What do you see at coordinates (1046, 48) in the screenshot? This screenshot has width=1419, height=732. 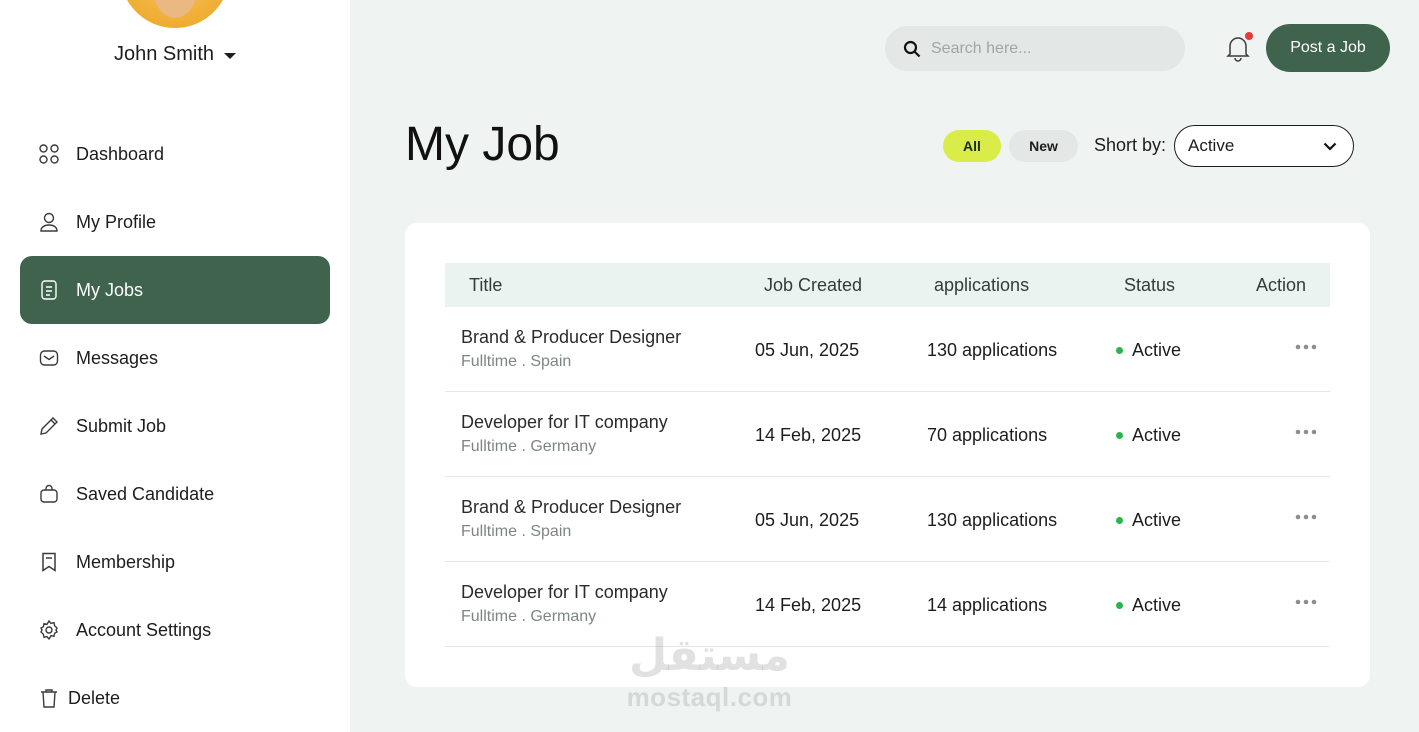 I see `search-input` at bounding box center [1046, 48].